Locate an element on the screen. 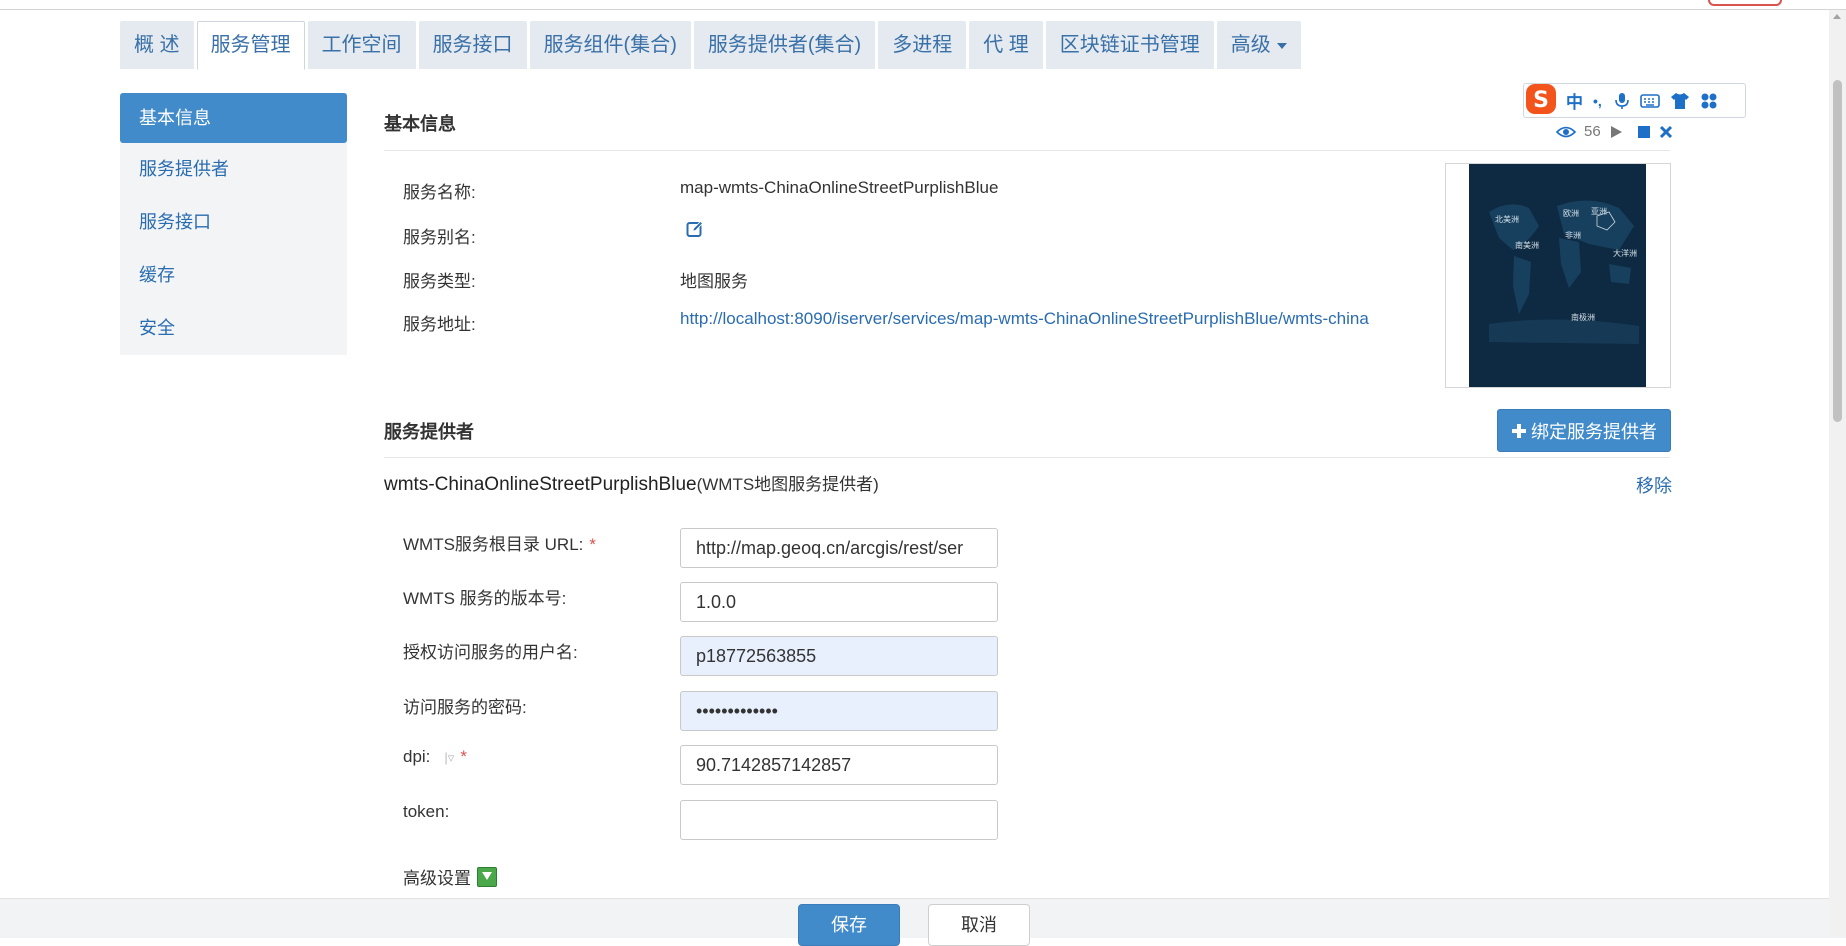 The image size is (1846, 946). edit-icon is located at coordinates (695, 229).